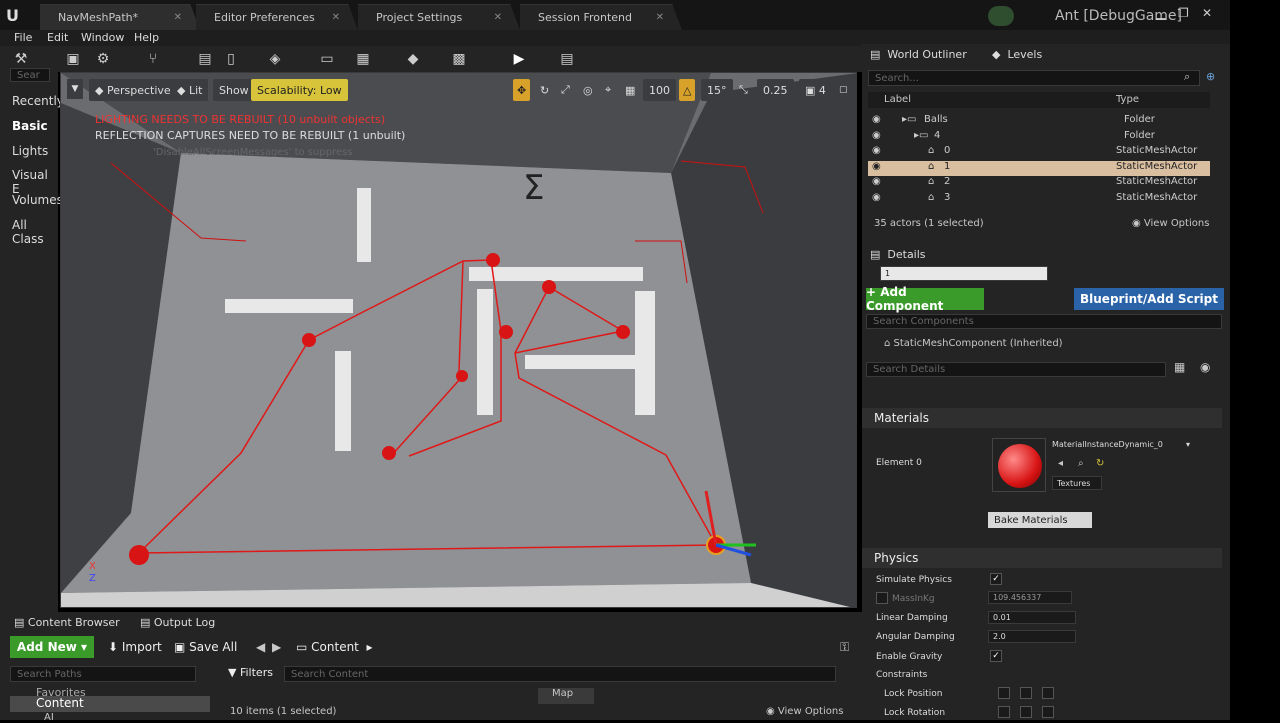 This screenshot has height=723, width=1280. What do you see at coordinates (110, 704) in the screenshot?
I see `tree-content-row: Content` at bounding box center [110, 704].